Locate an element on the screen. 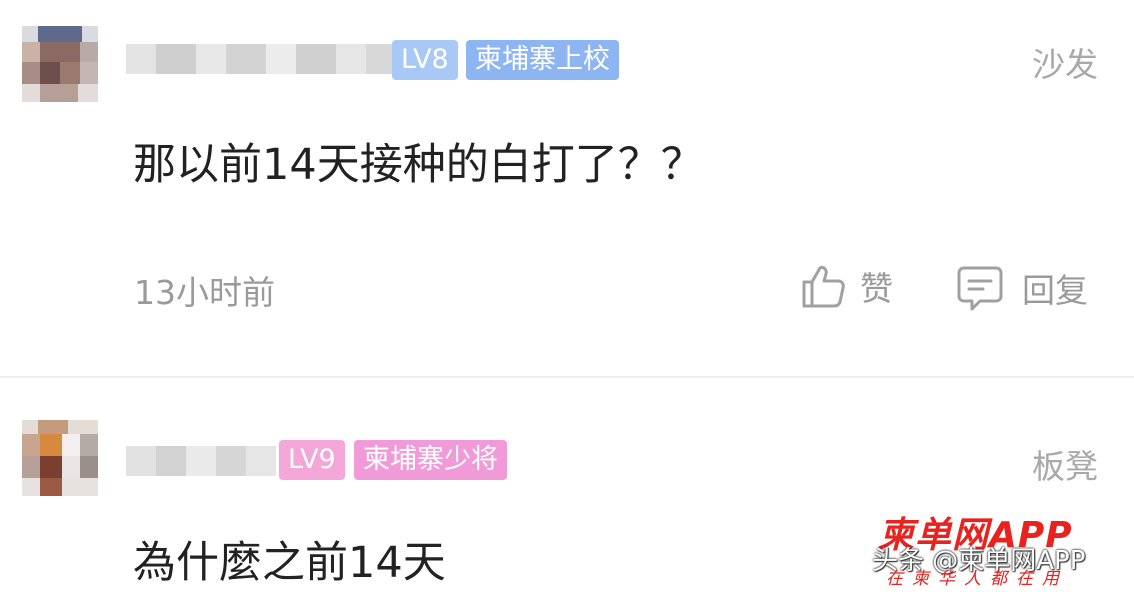  rank-badge: 柬埔寨少将 is located at coordinates (430, 460).